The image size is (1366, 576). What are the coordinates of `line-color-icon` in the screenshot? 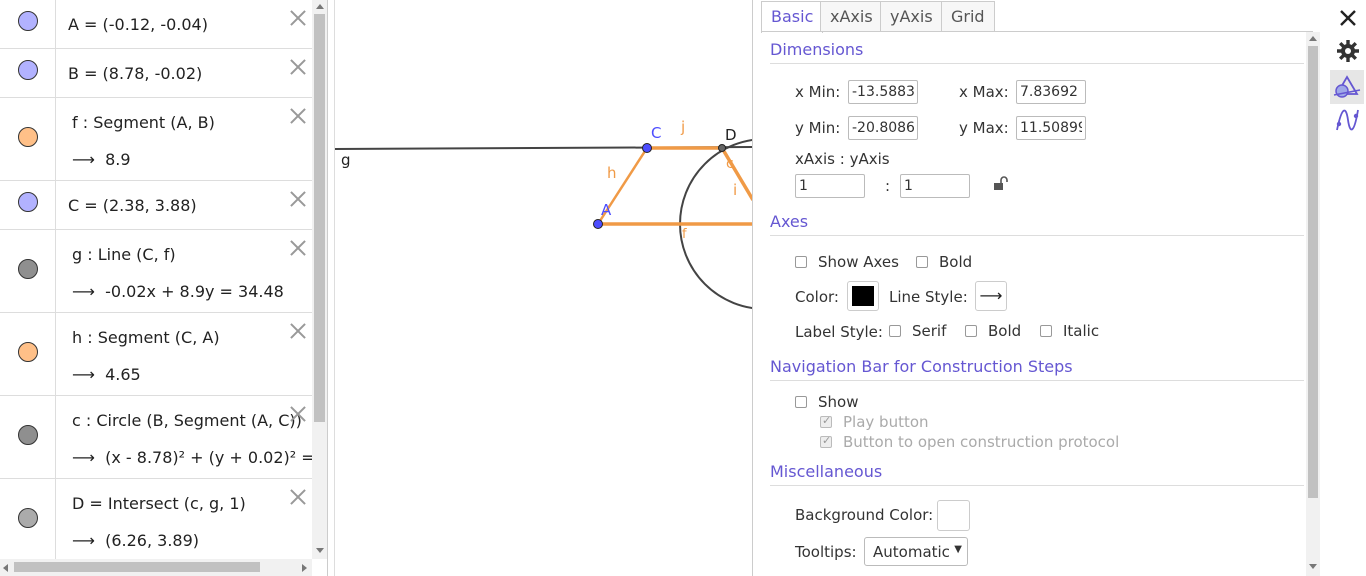 It's located at (28, 269).